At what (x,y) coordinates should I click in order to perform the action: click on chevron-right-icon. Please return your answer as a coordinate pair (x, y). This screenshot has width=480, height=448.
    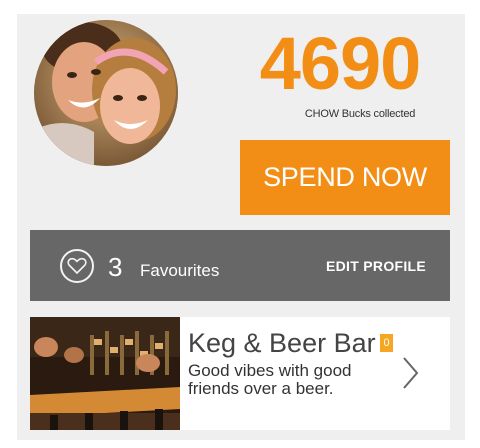
    Looking at the image, I should click on (410, 373).